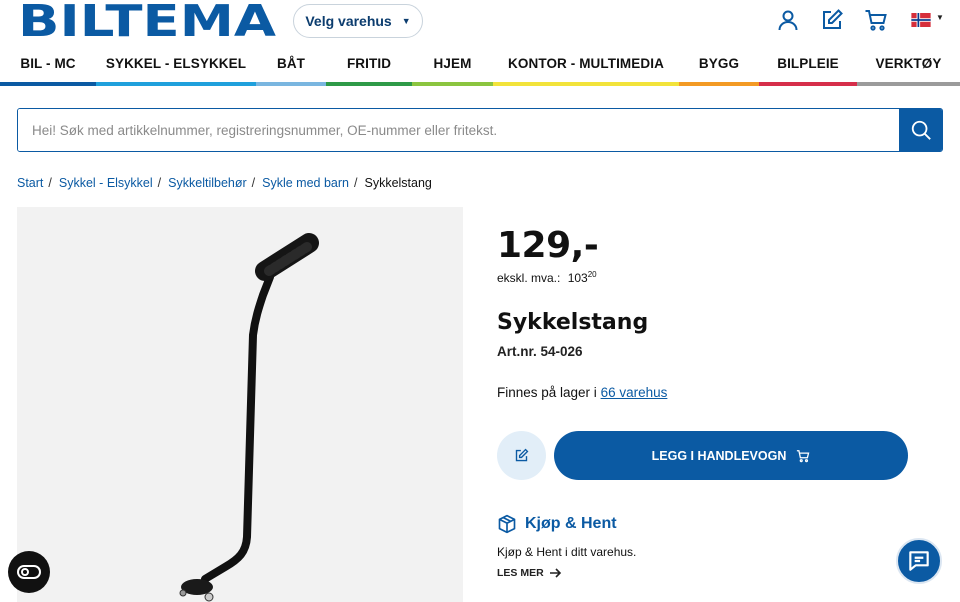 Image resolution: width=960 pixels, height=602 pixels. Describe the element at coordinates (555, 573) in the screenshot. I see `arrow-right-icon` at that location.